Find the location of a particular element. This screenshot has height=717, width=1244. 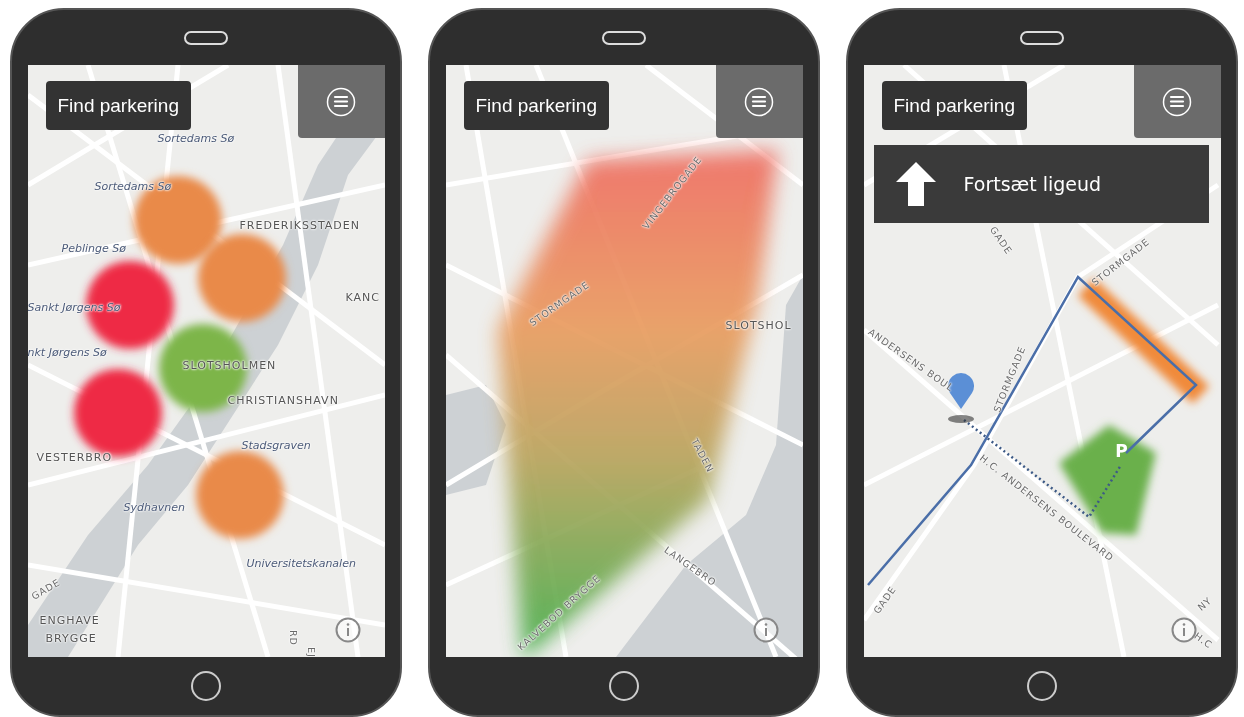

district-label: BRYGGE is located at coordinates (71, 639).